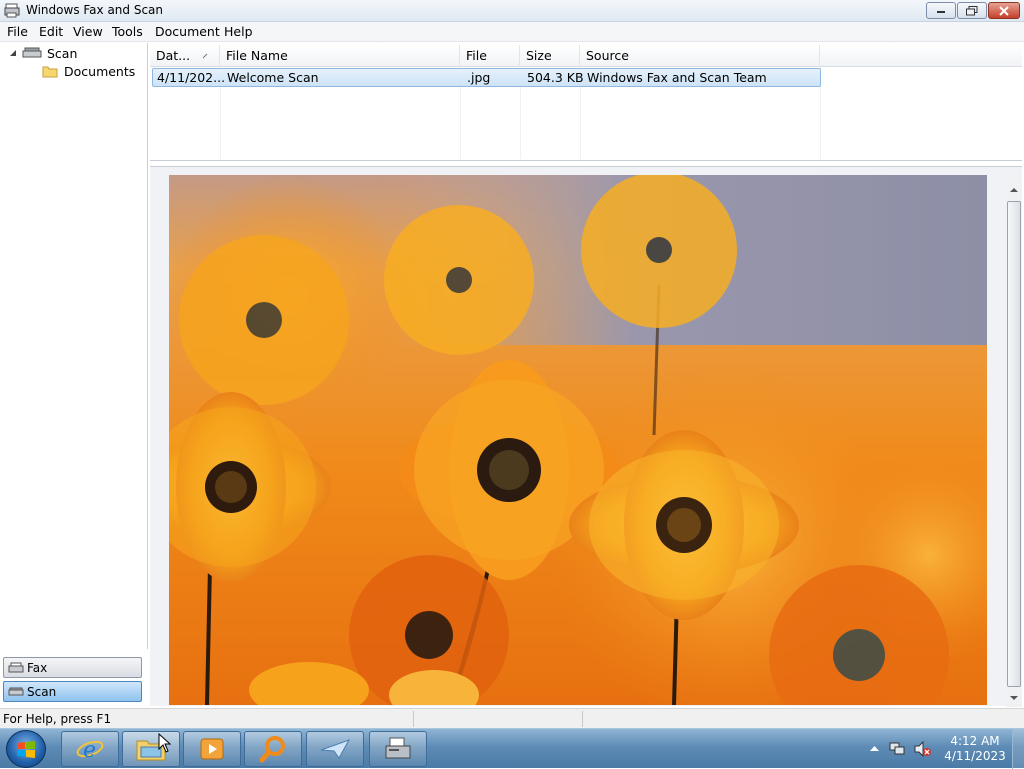  What do you see at coordinates (490, 65) in the screenshot?
I see `column-header-file-type: File Type` at bounding box center [490, 65].